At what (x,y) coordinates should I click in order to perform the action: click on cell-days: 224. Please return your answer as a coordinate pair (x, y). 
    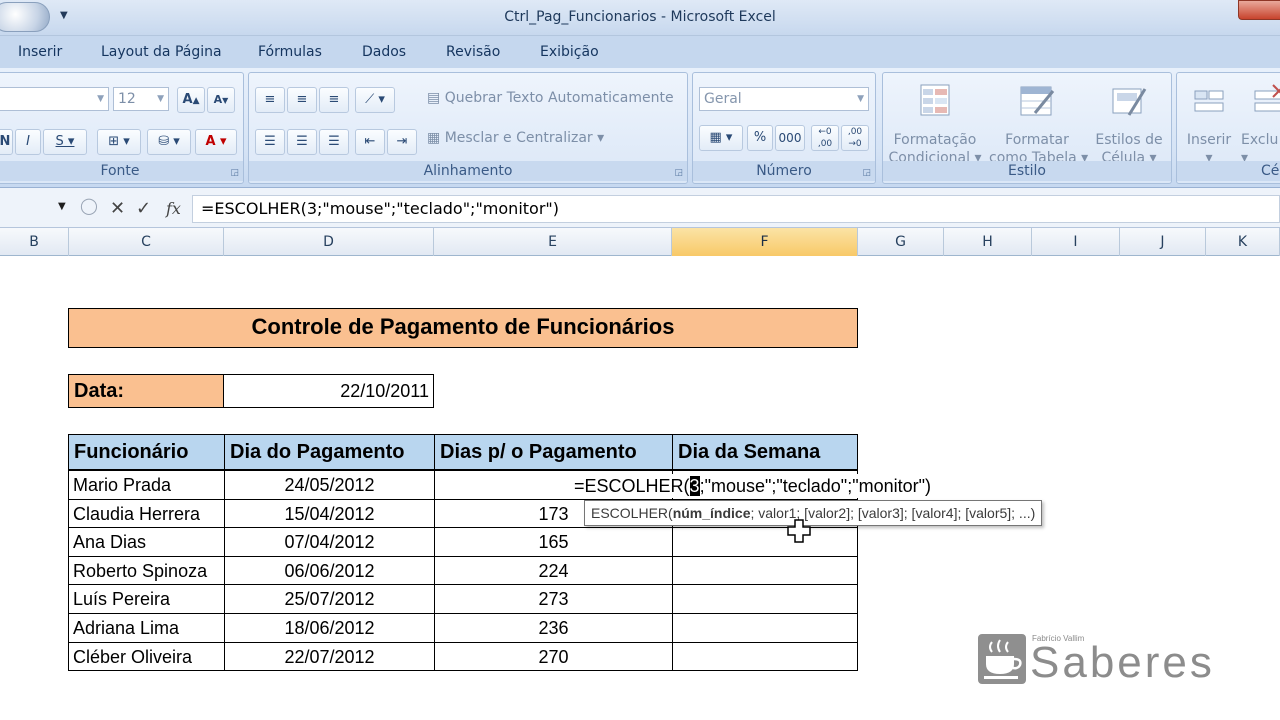
    Looking at the image, I should click on (553, 570).